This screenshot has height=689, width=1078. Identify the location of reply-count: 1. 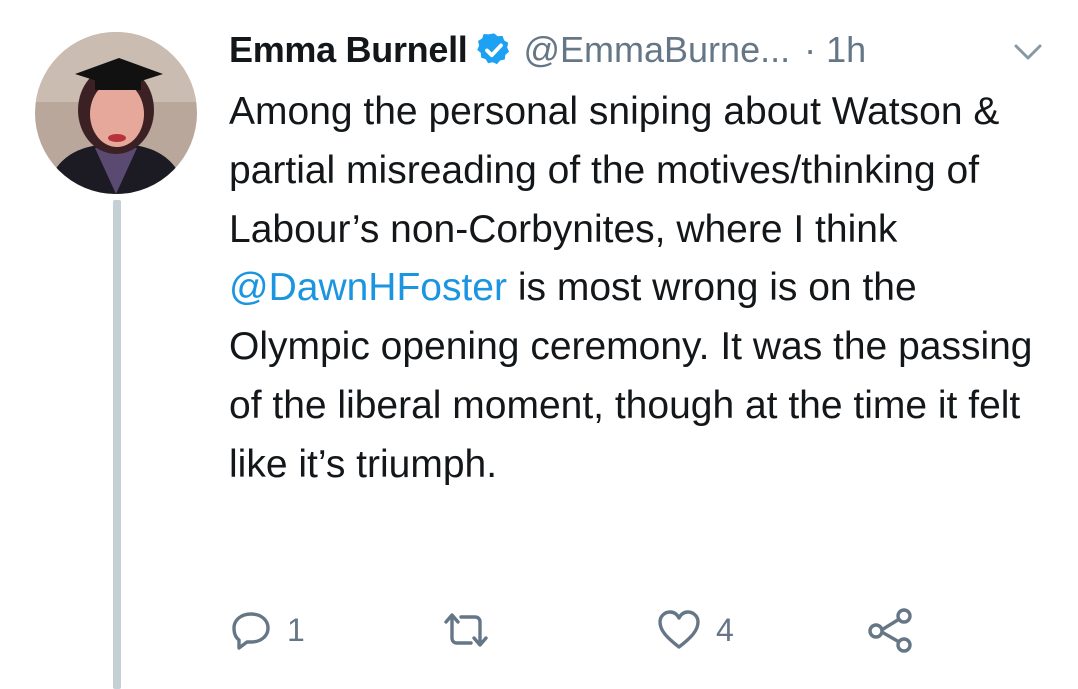
(296, 629).